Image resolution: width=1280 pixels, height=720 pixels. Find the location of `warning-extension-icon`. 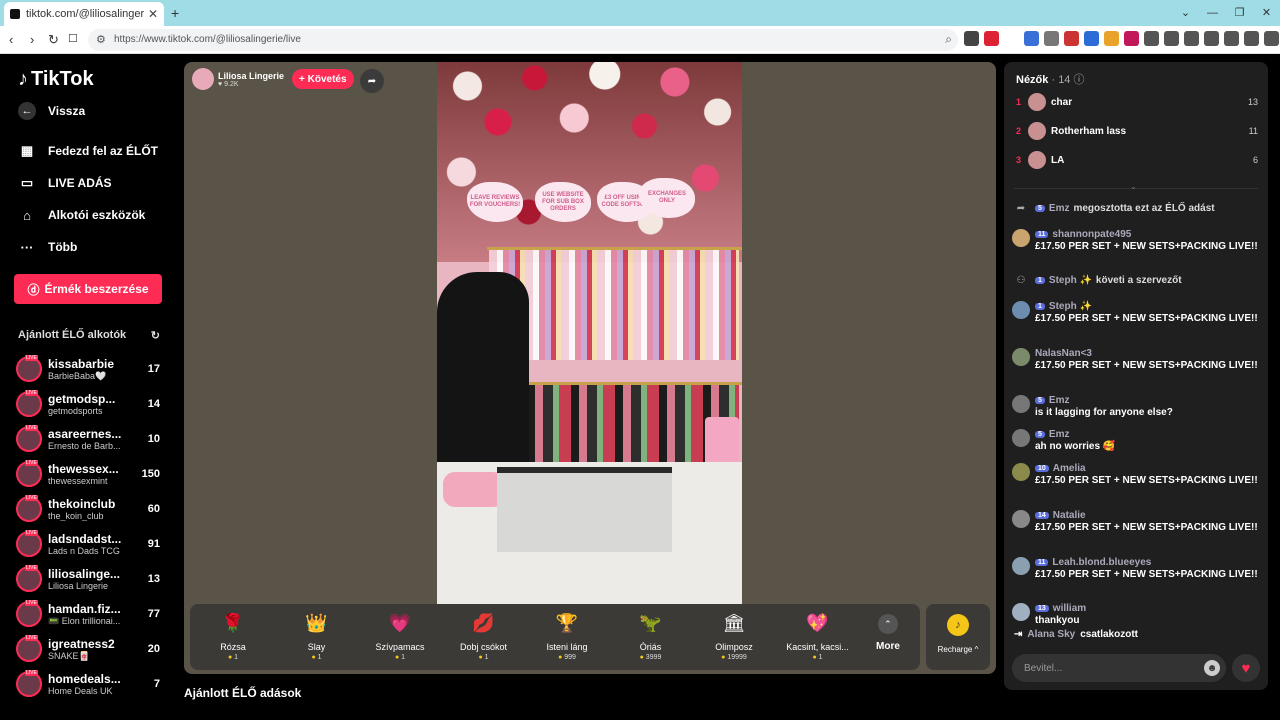

warning-extension-icon is located at coordinates (991, 38).